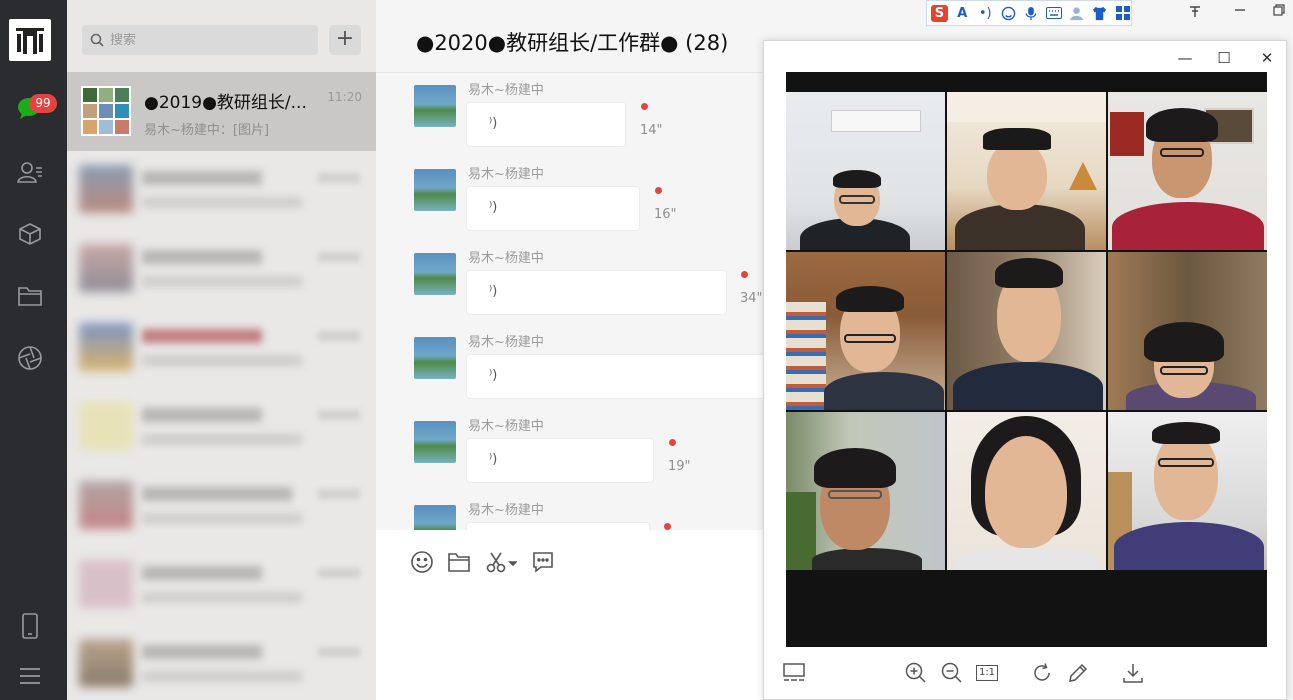 The height and width of the screenshot is (700, 1293). What do you see at coordinates (985, 13) in the screenshot?
I see `ime-punctuation-icon: •)` at bounding box center [985, 13].